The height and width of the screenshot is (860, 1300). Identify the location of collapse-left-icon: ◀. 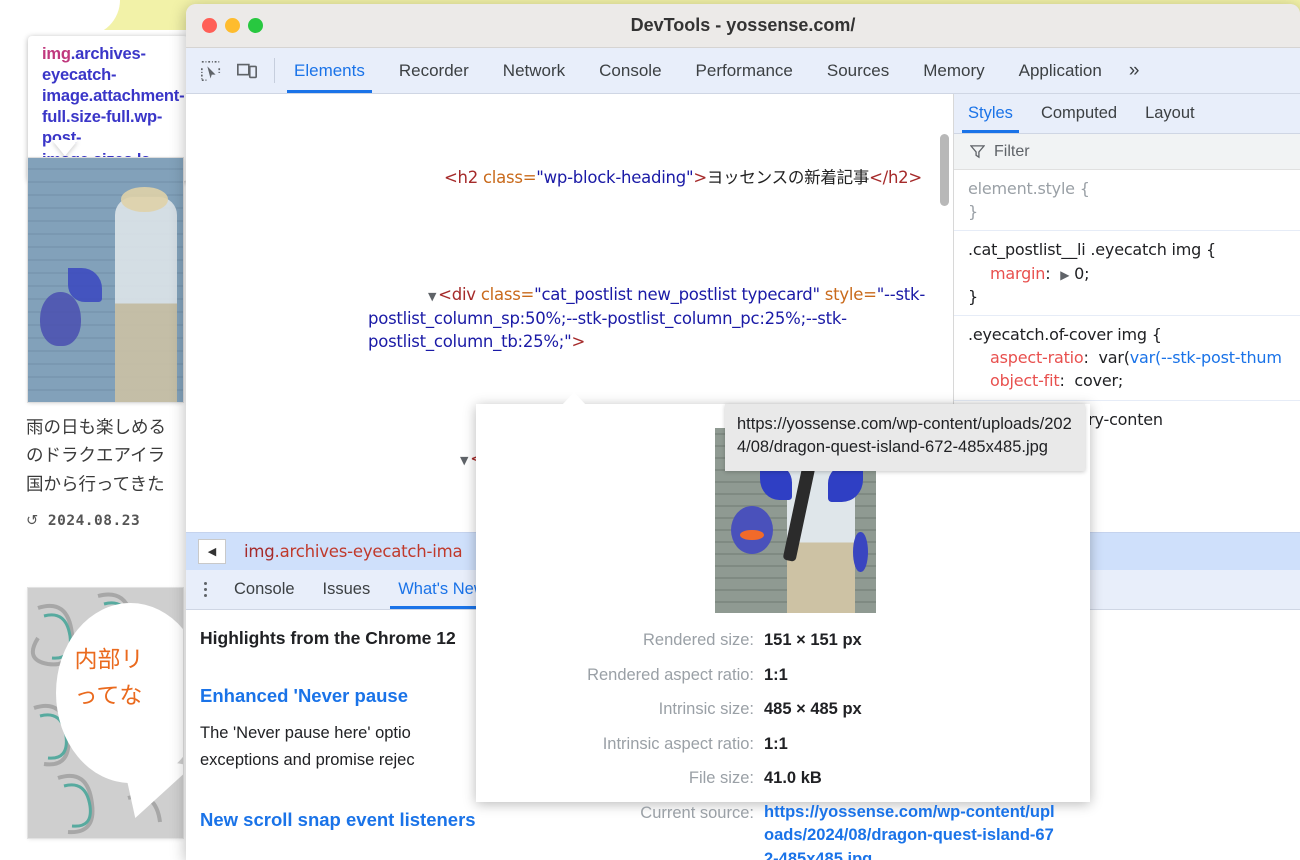
(212, 551).